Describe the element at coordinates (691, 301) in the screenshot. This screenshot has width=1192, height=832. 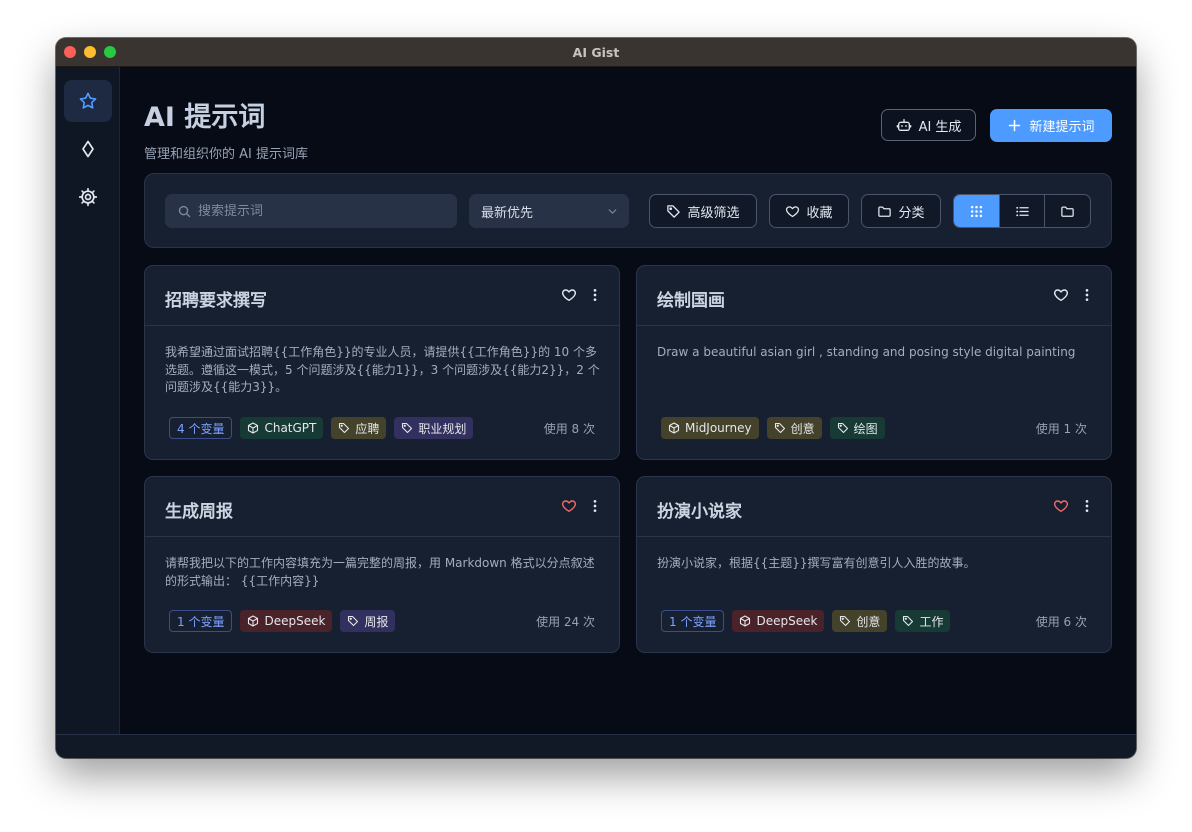
I see `card-title: 绘制国画` at that location.